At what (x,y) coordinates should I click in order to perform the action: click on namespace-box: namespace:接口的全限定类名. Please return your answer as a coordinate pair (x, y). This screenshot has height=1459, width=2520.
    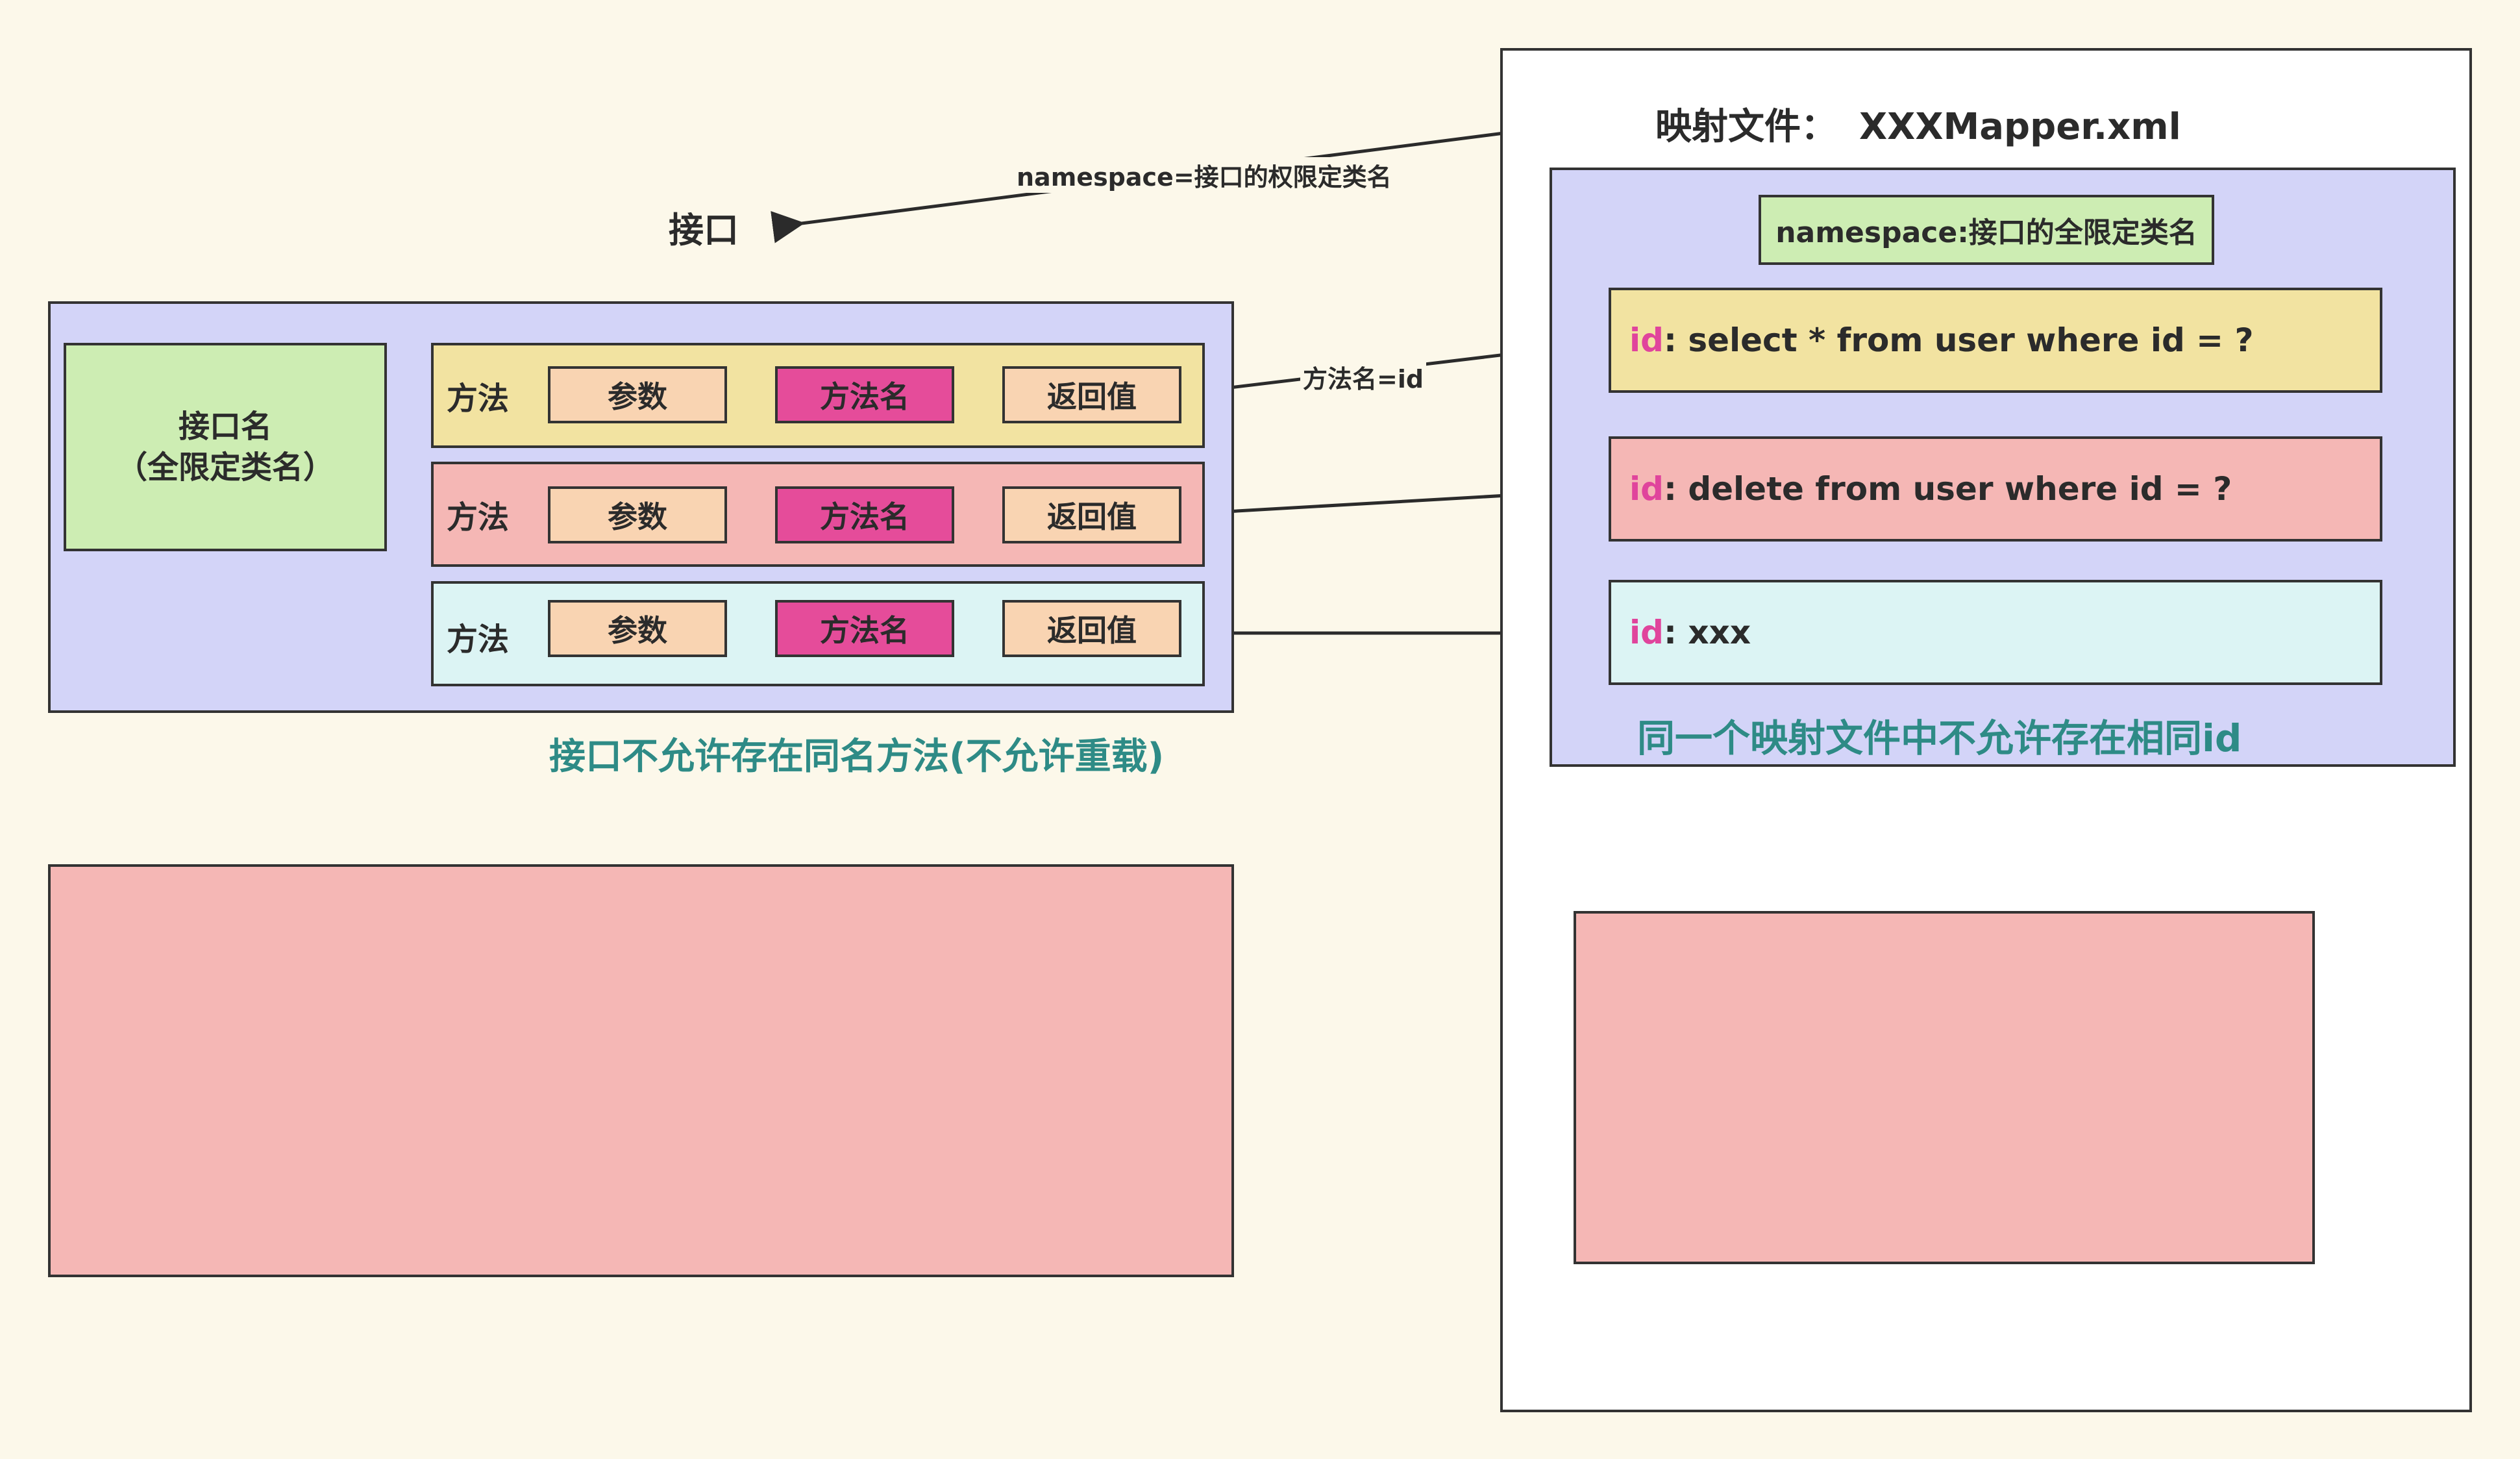
    Looking at the image, I should click on (1986, 230).